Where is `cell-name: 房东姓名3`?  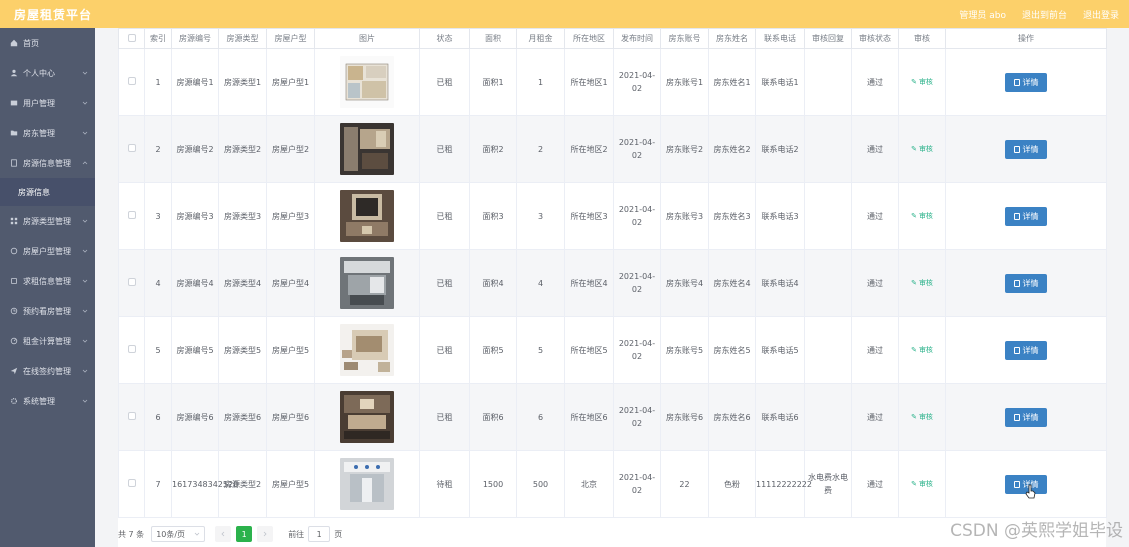
cell-name: 房东姓名3 is located at coordinates (732, 216).